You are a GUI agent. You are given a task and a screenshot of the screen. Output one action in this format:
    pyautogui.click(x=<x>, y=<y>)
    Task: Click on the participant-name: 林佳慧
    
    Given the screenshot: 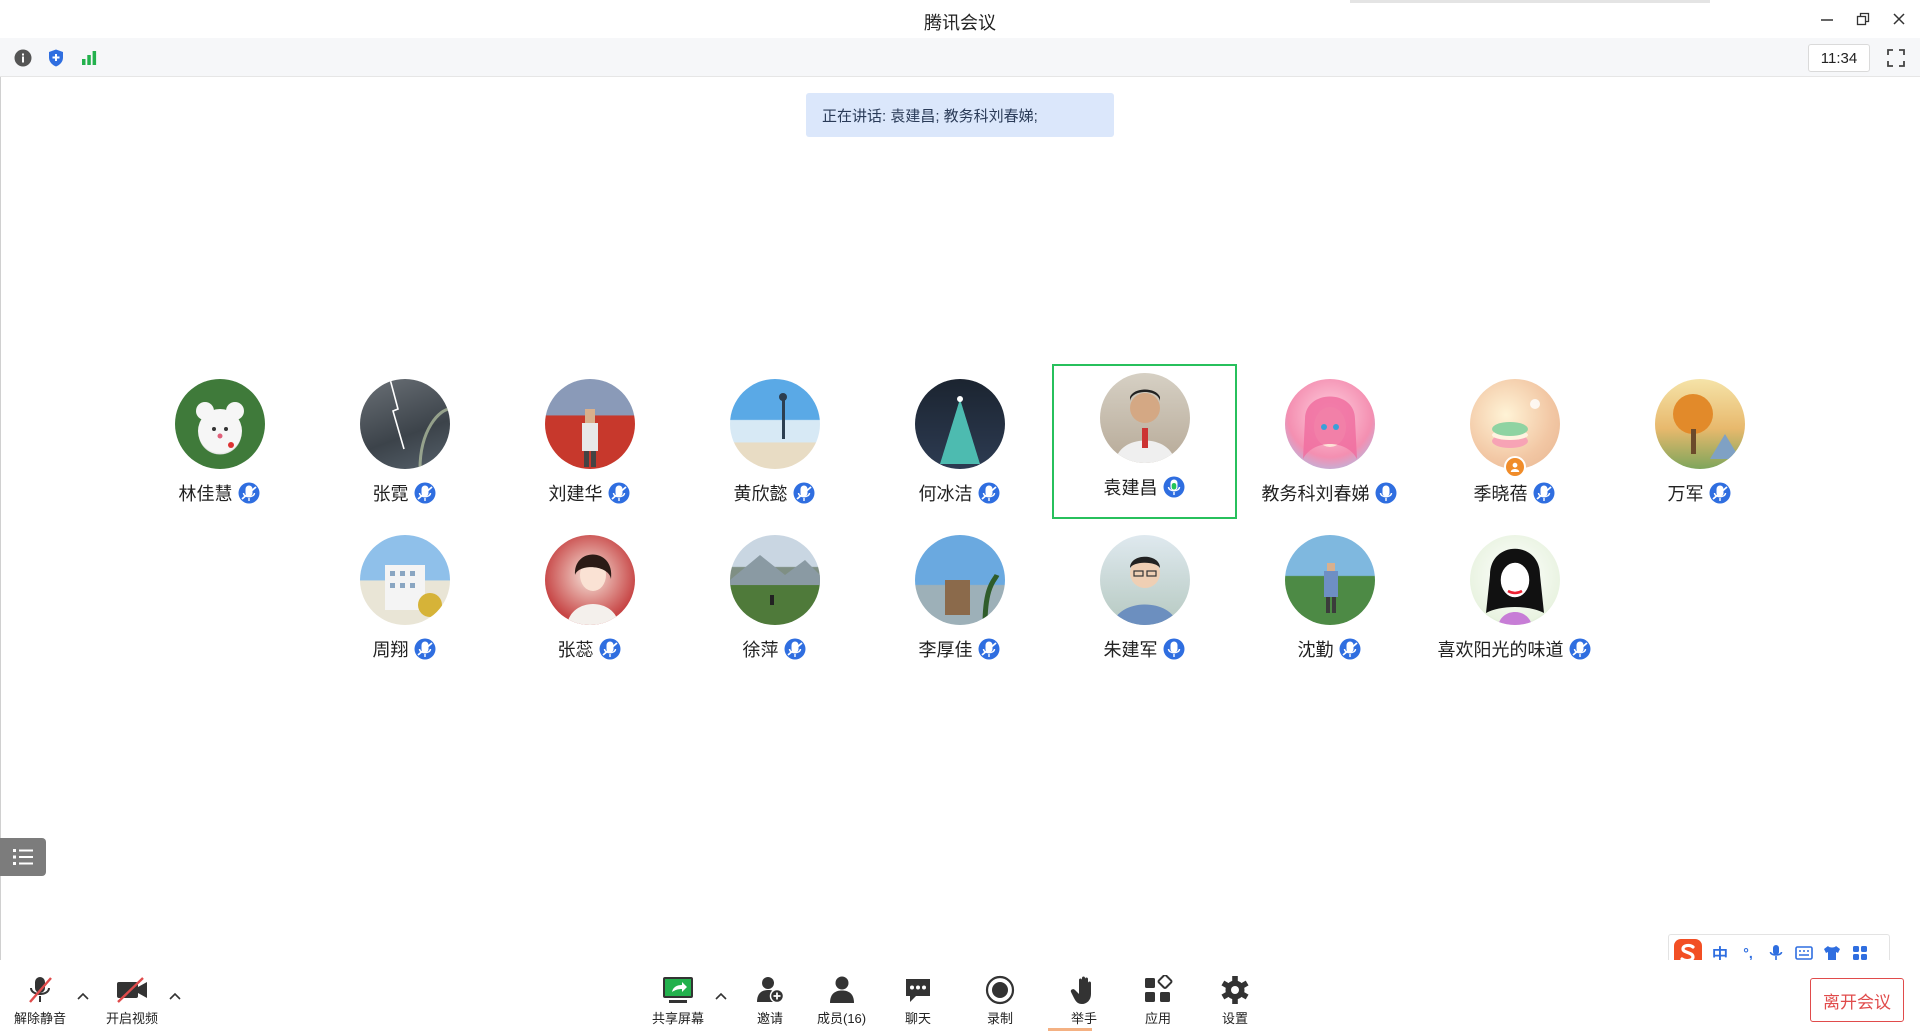 What is the action you would take?
    pyautogui.click(x=205, y=494)
    